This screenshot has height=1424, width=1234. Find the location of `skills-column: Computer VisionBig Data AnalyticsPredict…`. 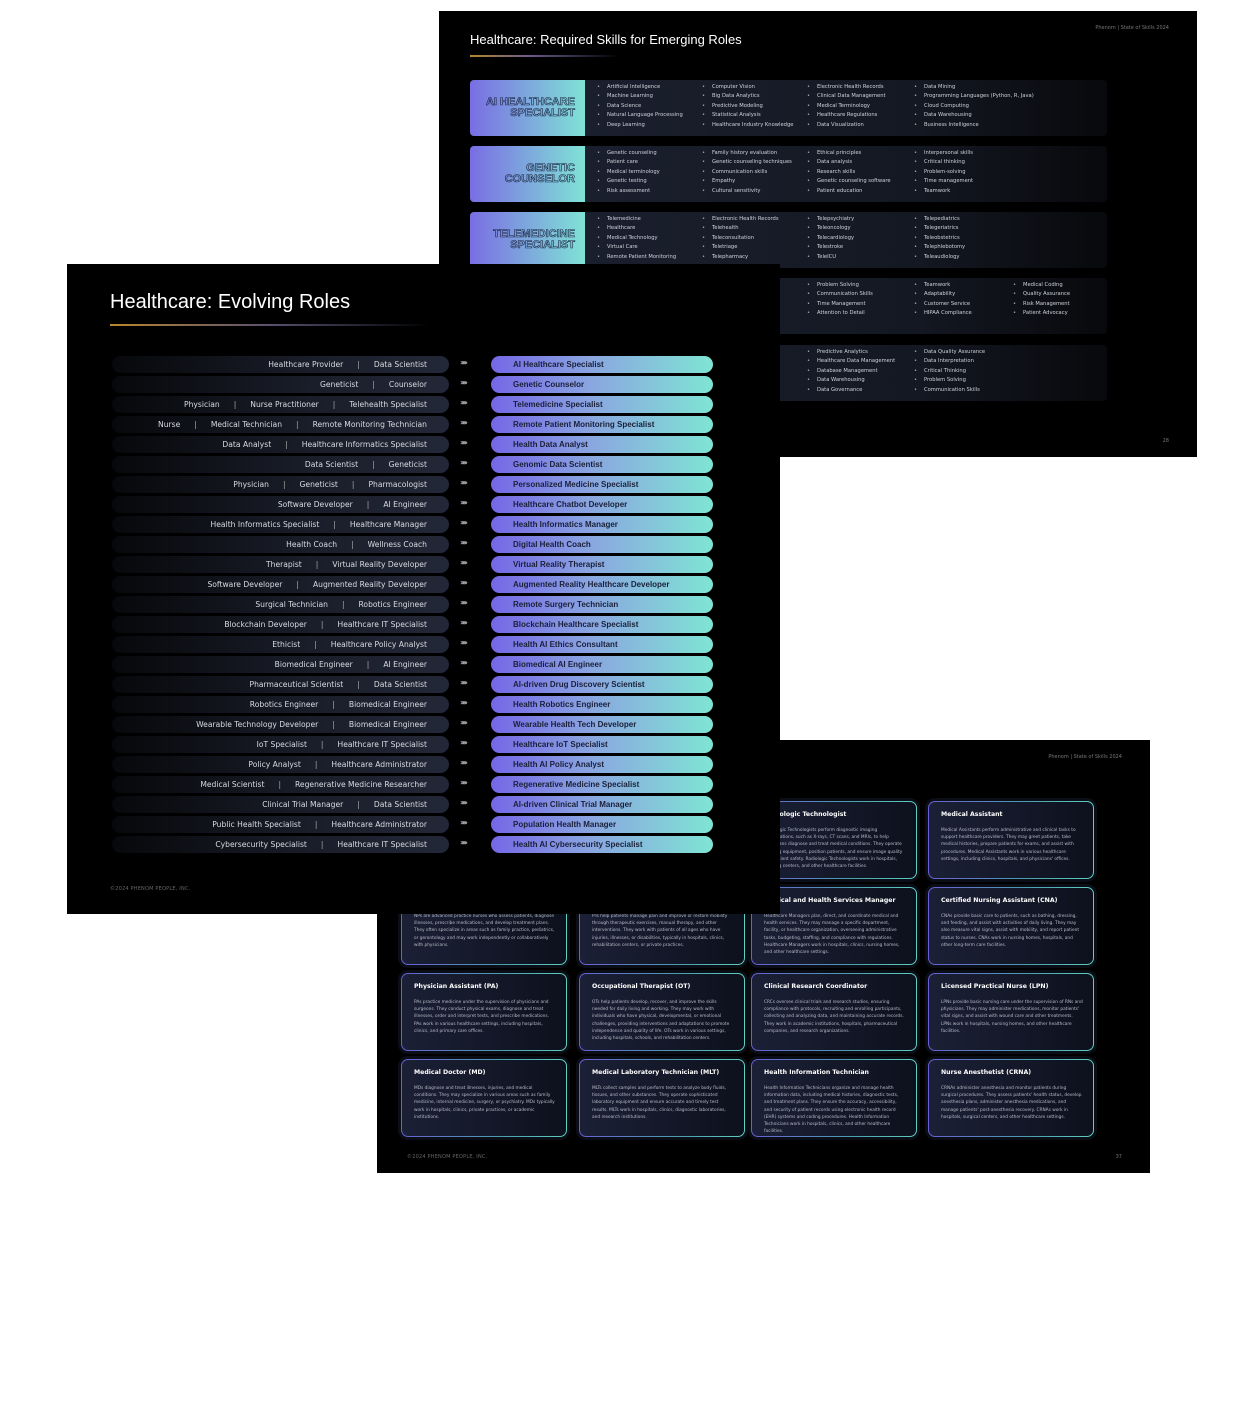

skills-column: Computer VisionBig Data AnalyticsPredict… is located at coordinates (752, 106).